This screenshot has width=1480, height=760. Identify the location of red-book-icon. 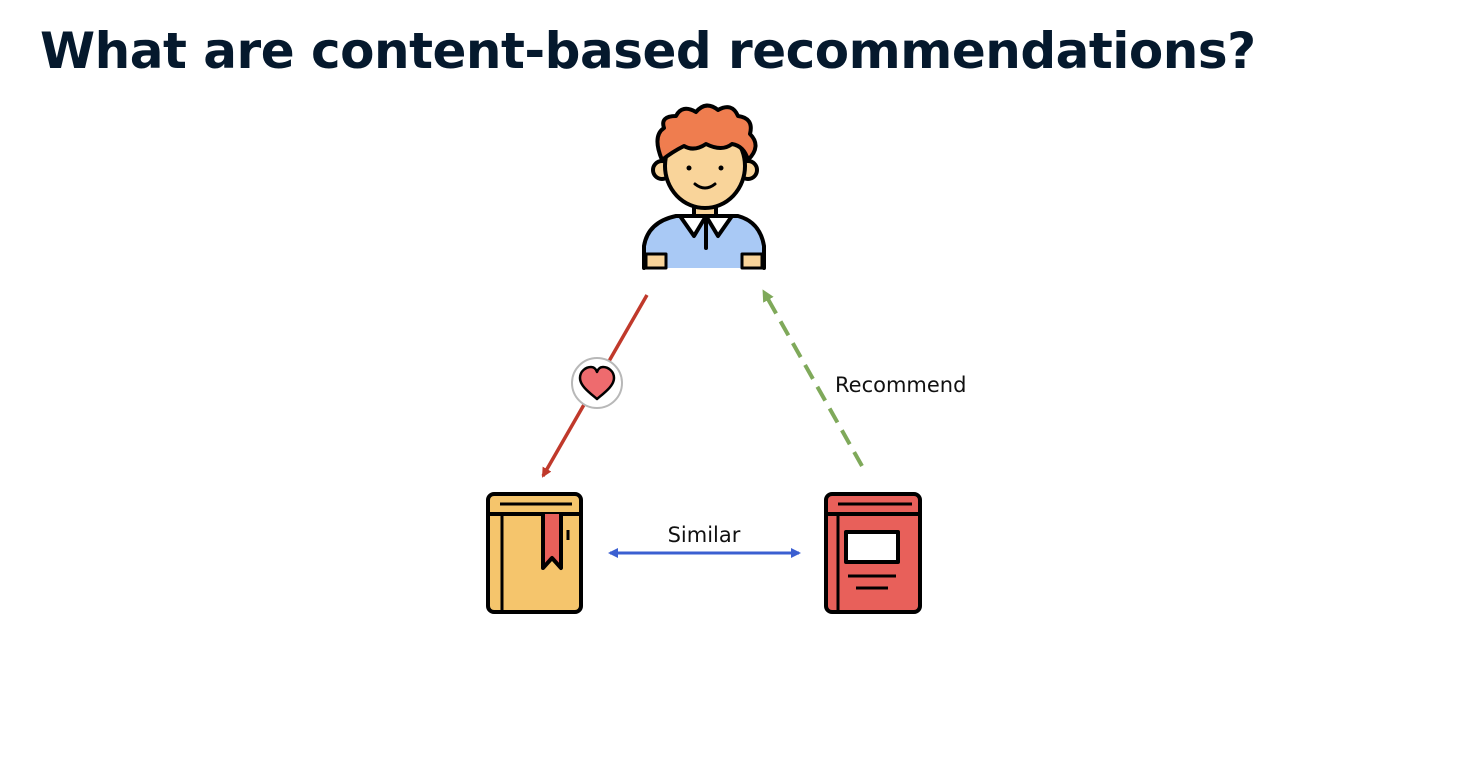
(873, 553).